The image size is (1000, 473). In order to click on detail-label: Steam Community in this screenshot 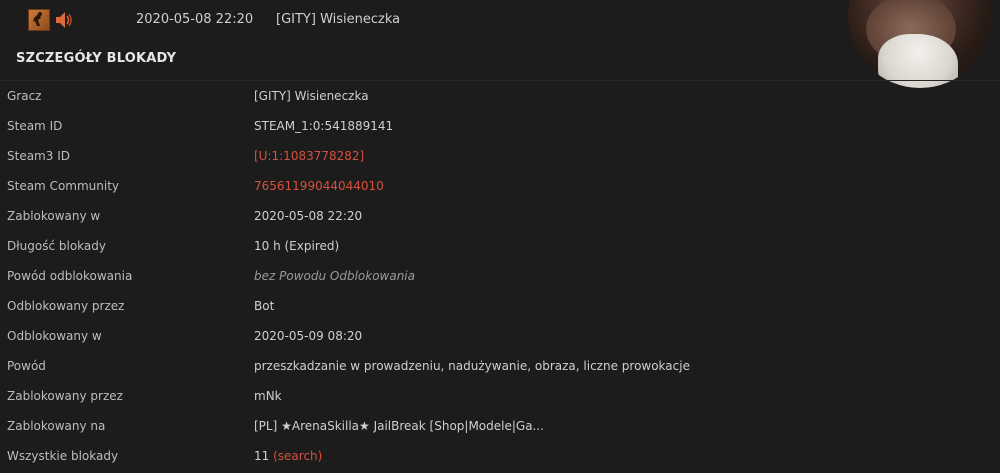, I will do `click(63, 186)`.